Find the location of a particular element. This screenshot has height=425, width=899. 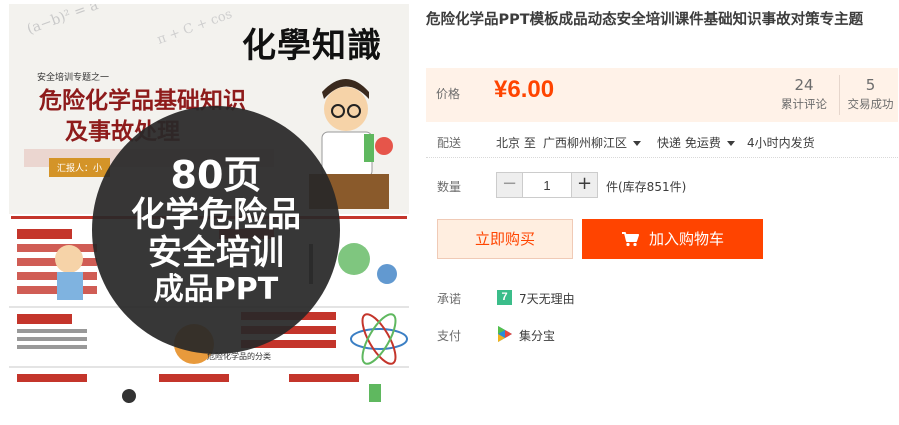

quantity-input is located at coordinates (547, 185).